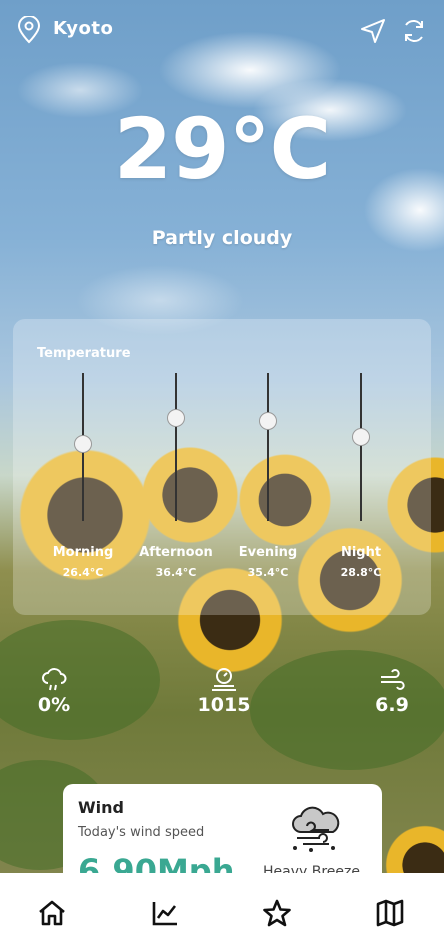 This screenshot has height=951, width=444. I want to click on period-label: Morning, so click(83, 552).